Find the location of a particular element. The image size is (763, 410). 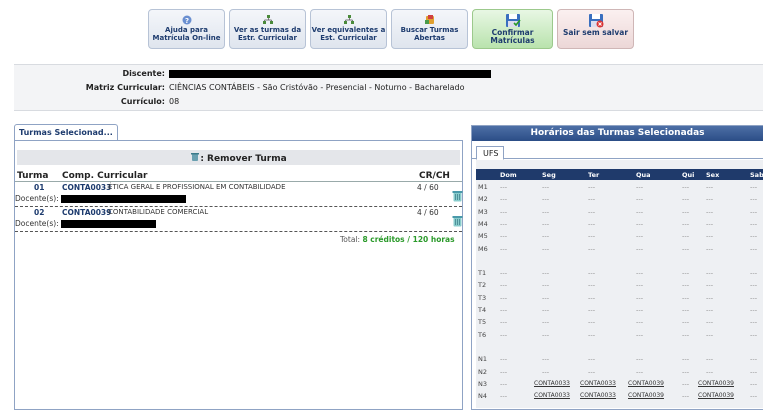

tab-ufs: UFS is located at coordinates (490, 153).